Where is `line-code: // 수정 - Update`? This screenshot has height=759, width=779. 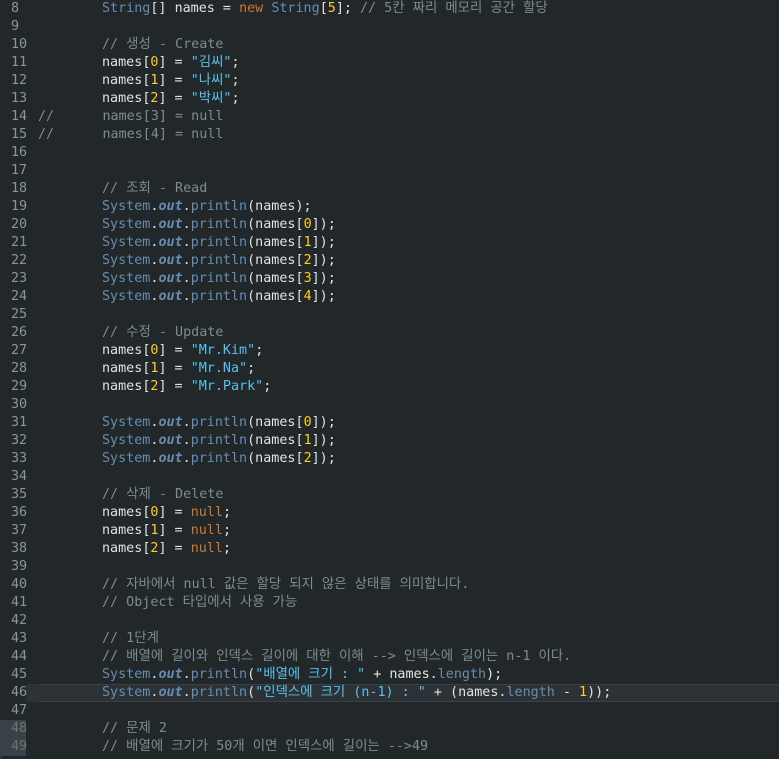
line-code: // 수정 - Update is located at coordinates (408, 333).